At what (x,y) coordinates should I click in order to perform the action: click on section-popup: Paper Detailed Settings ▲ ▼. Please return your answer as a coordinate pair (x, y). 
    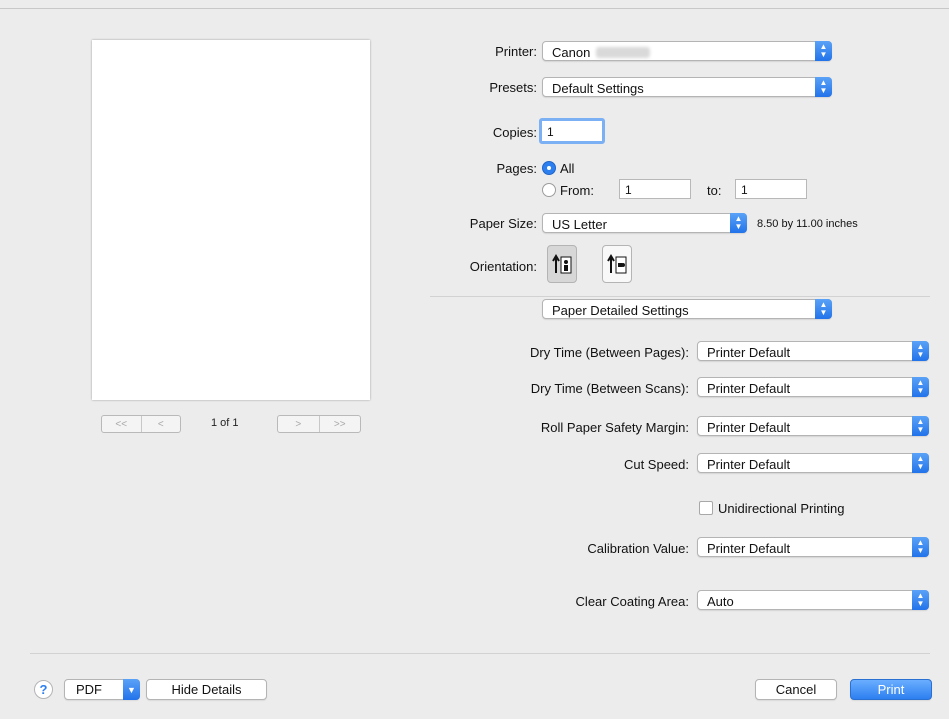
    Looking at the image, I should click on (687, 309).